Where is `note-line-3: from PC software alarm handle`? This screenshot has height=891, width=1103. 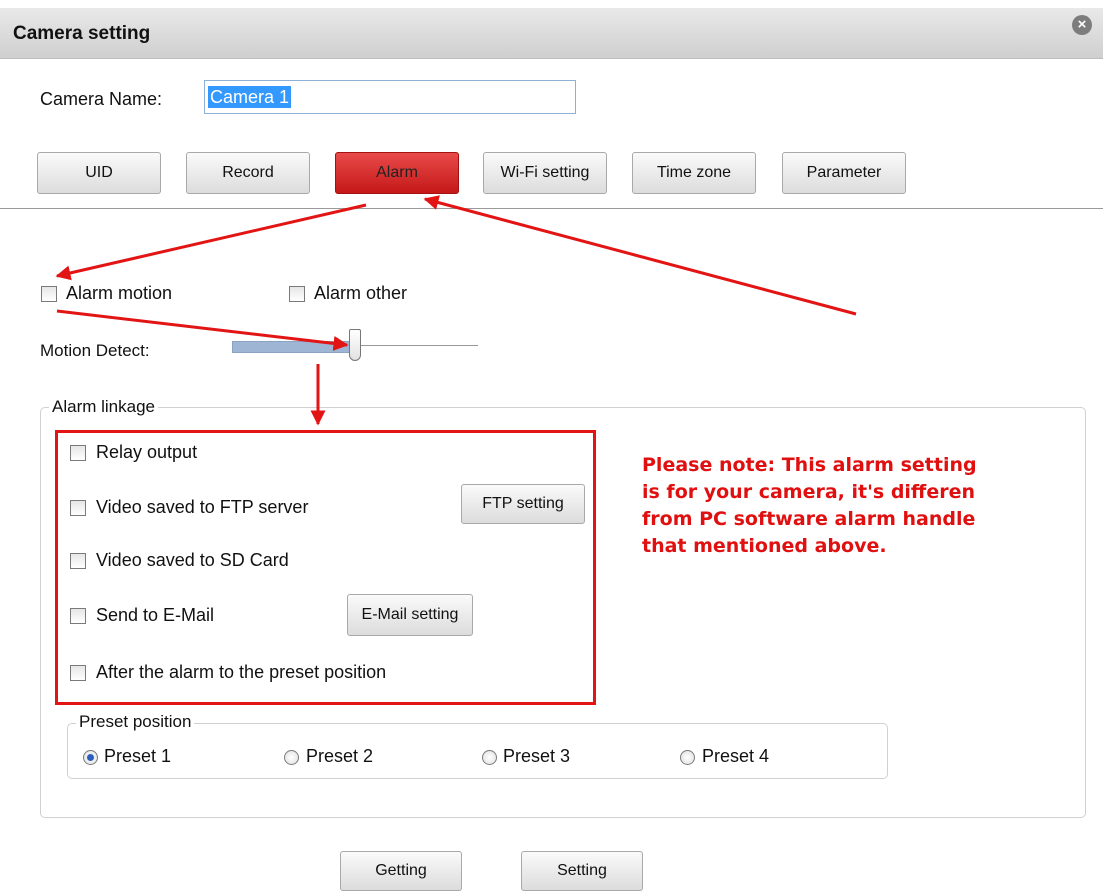 note-line-3: from PC software alarm handle is located at coordinates (809, 519).